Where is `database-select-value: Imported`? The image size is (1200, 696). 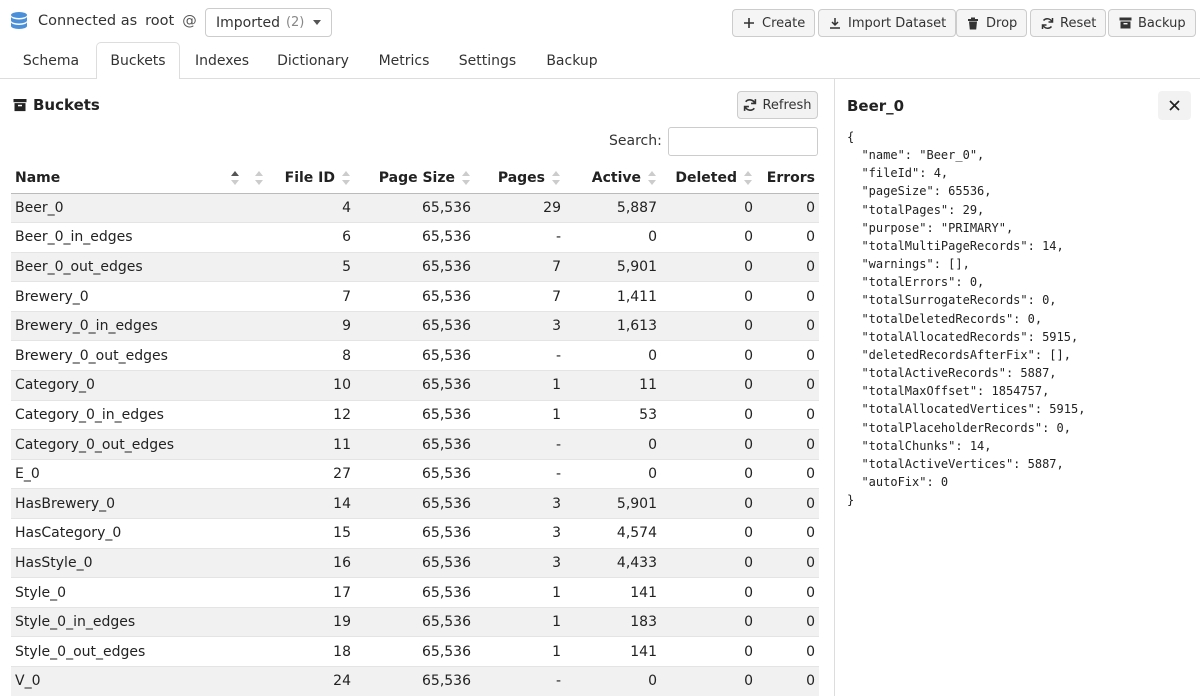
database-select-value: Imported is located at coordinates (248, 22).